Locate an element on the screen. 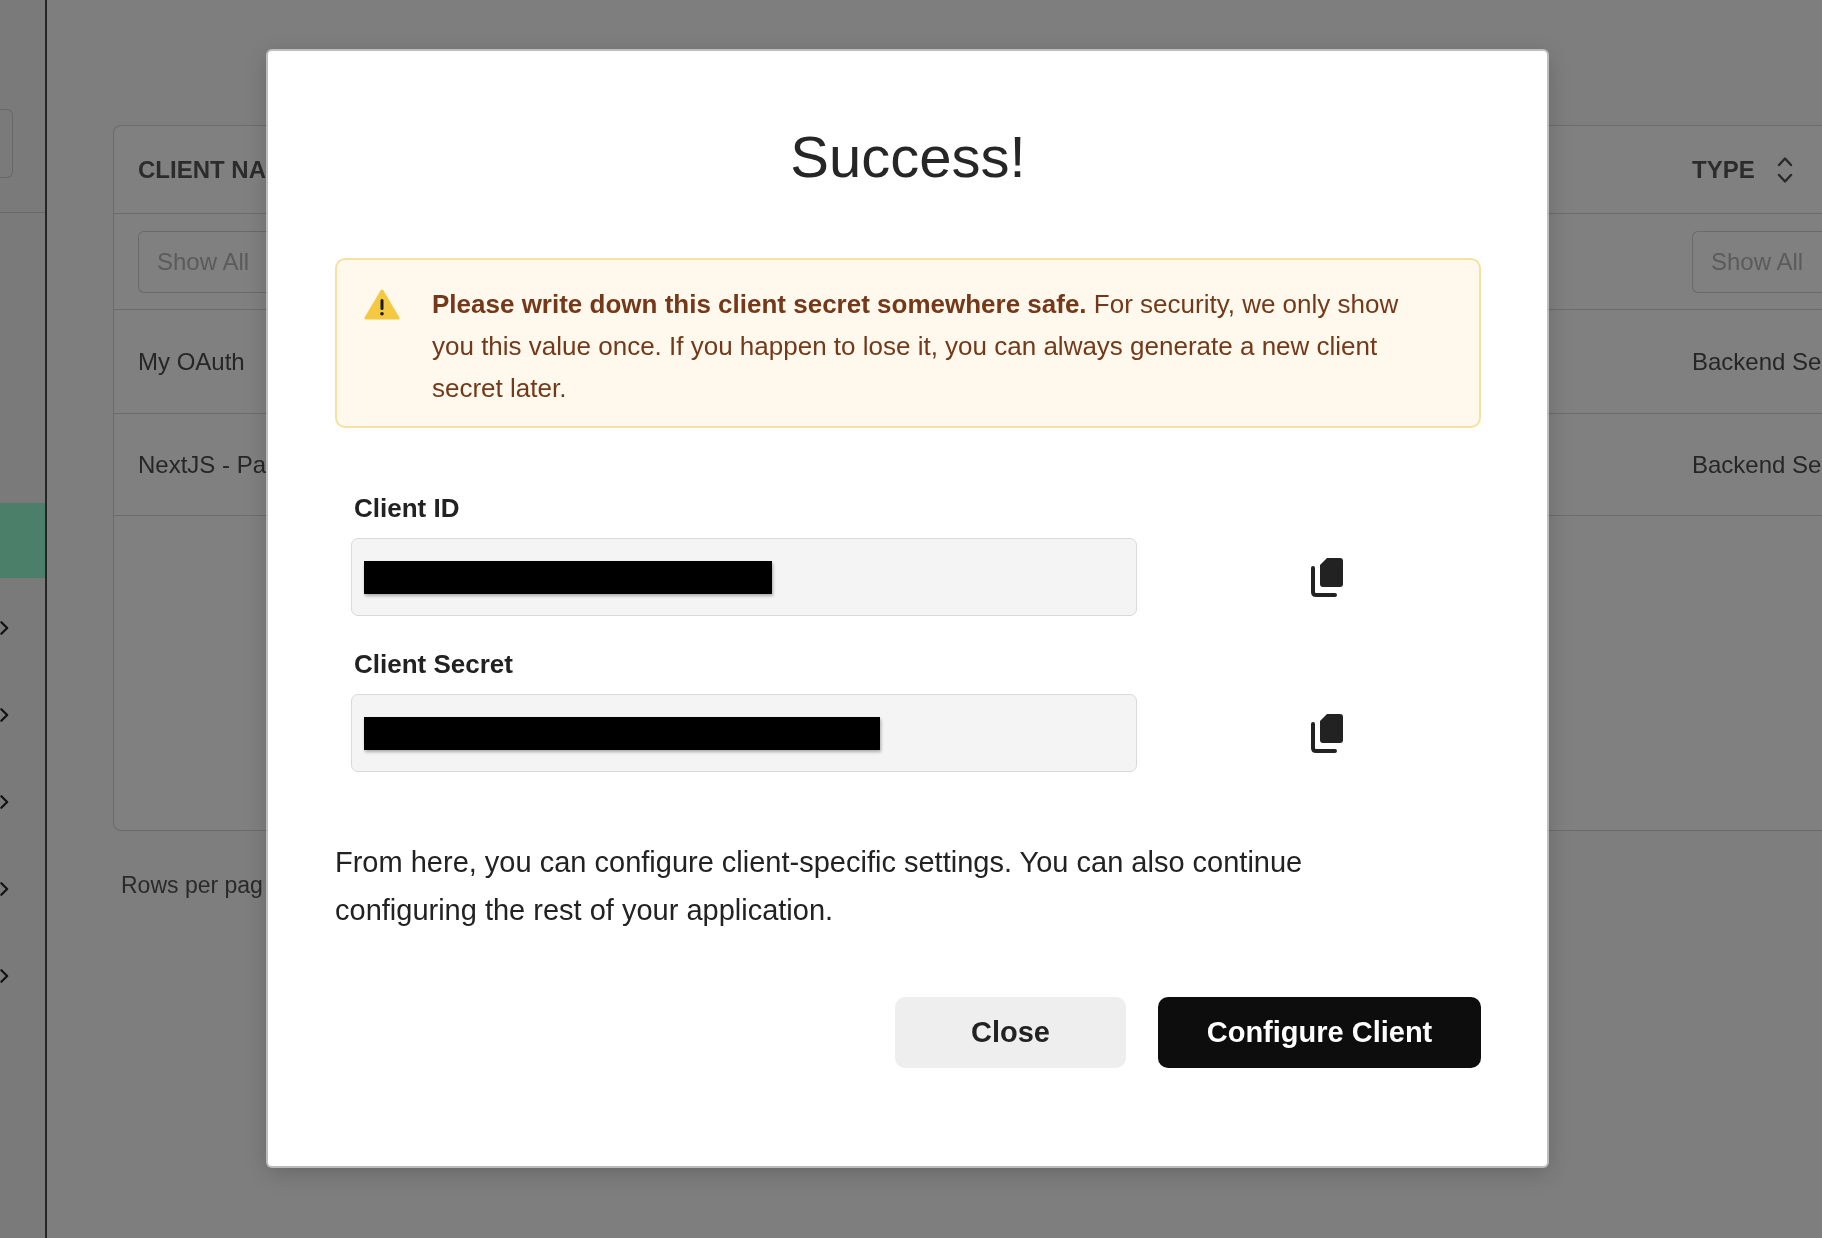 Image resolution: width=1822 pixels, height=1238 pixels. primary-button: Configure Client is located at coordinates (1319, 1032).